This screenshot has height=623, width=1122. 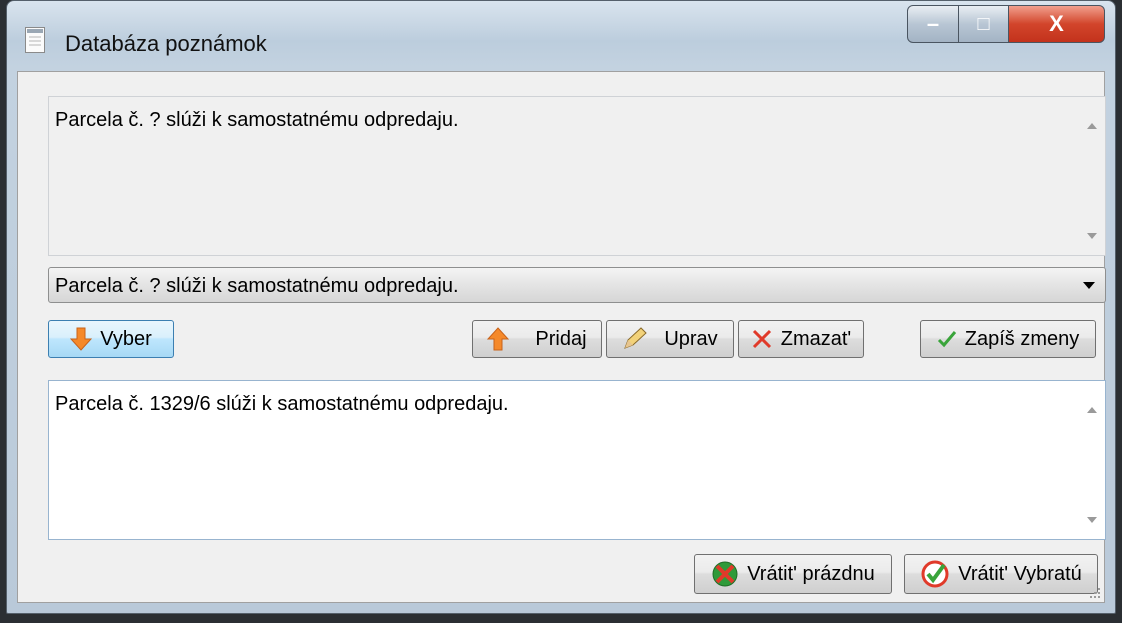 What do you see at coordinates (636, 338) in the screenshot?
I see `pencil-icon` at bounding box center [636, 338].